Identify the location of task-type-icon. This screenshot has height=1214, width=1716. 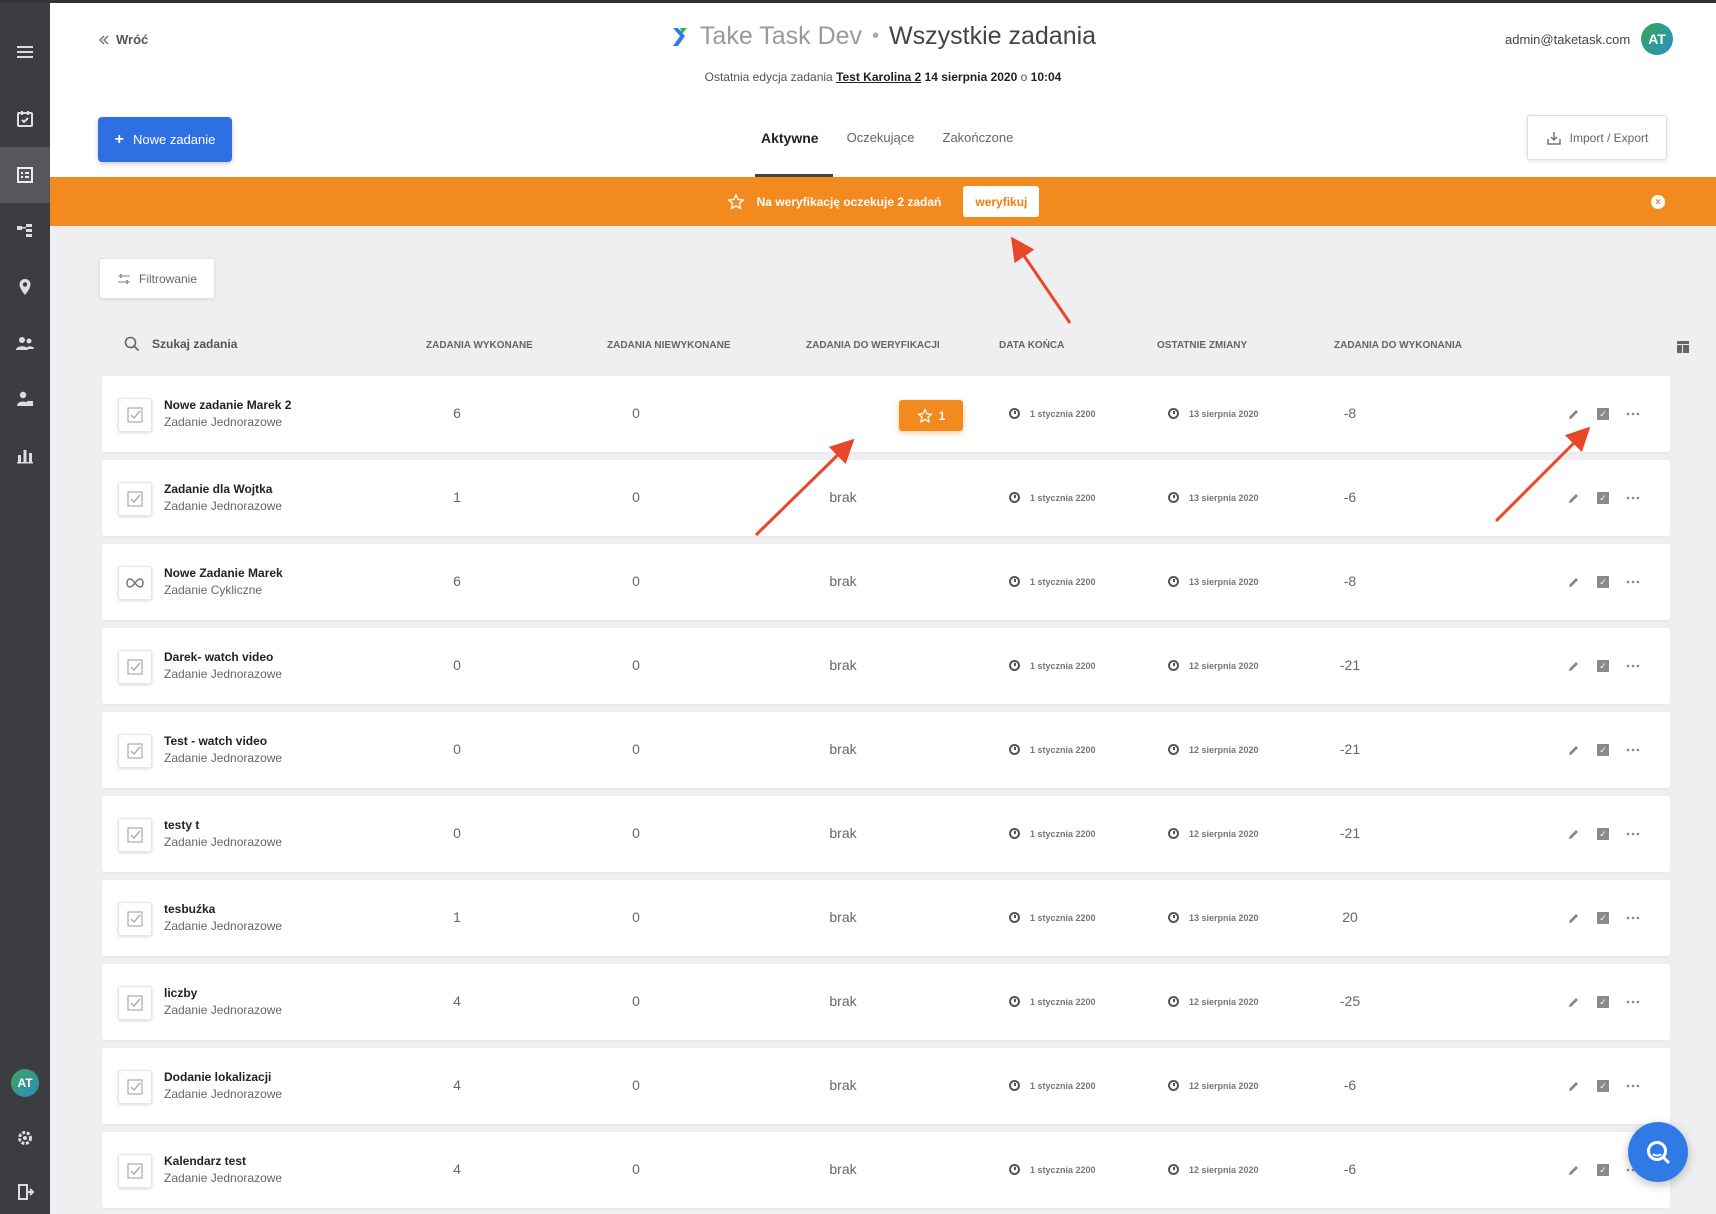
(135, 415).